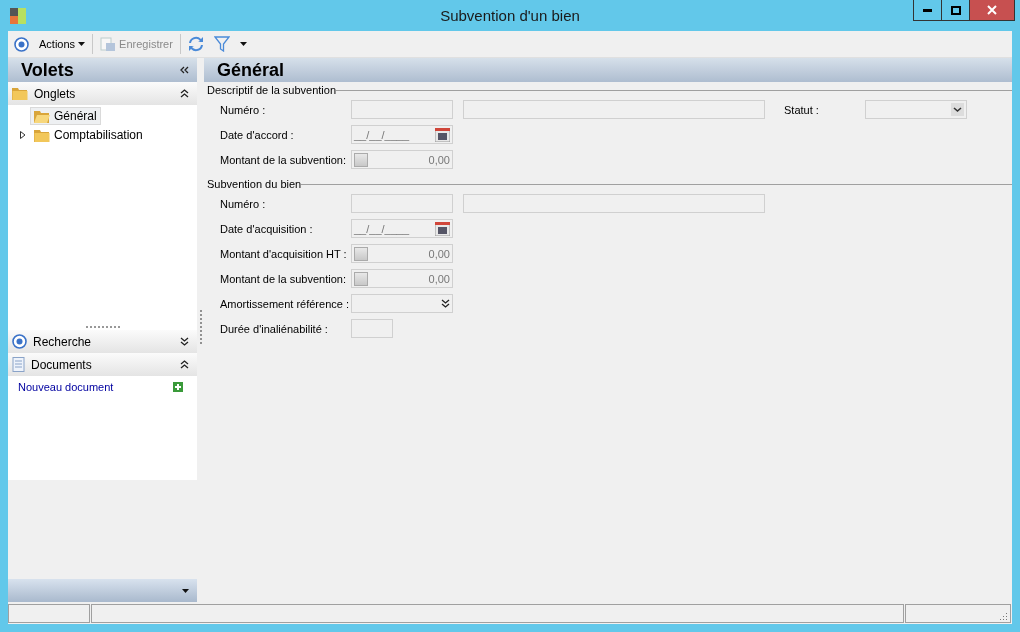 The width and height of the screenshot is (1020, 632). I want to click on home-button, so click(21, 44).